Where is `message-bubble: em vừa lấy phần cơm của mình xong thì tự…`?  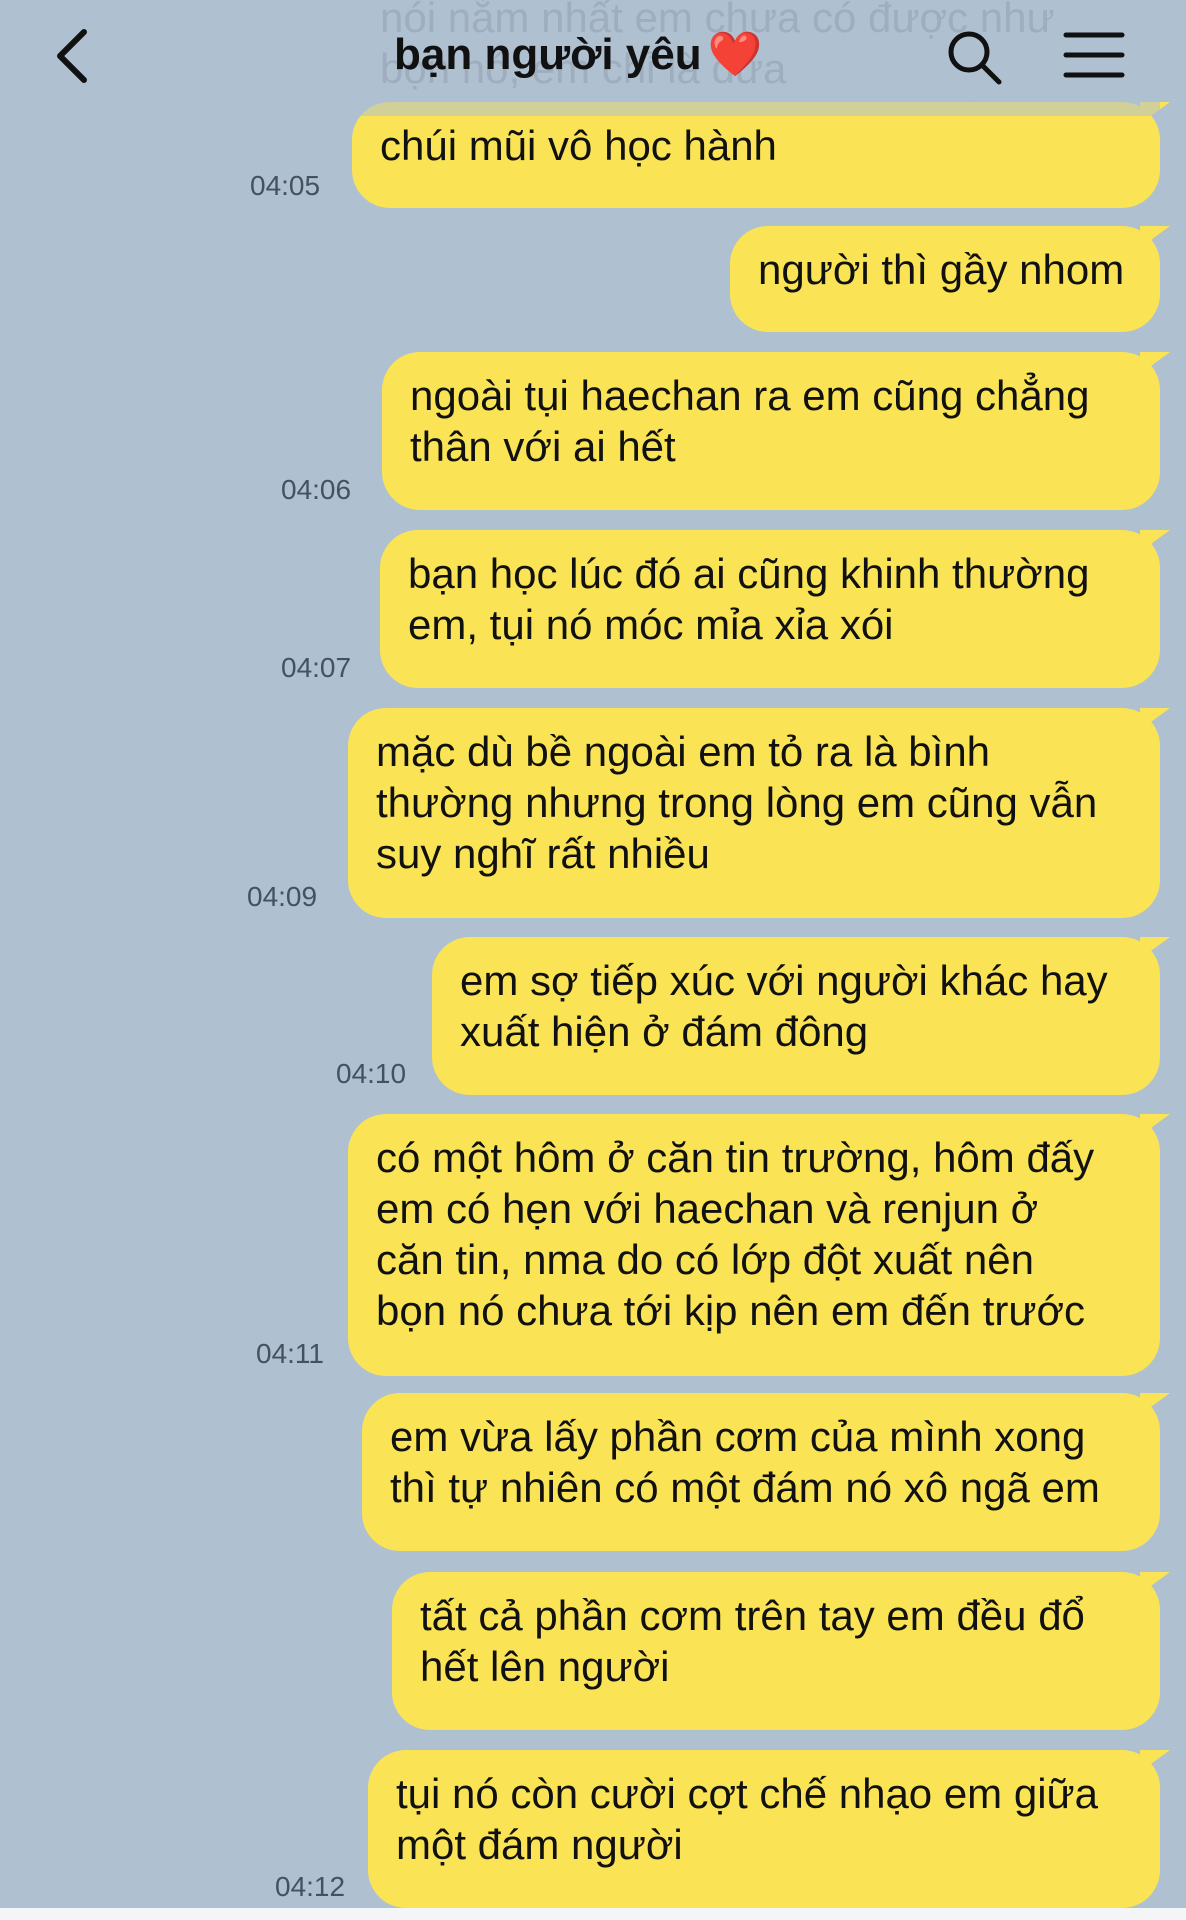 message-bubble: em vừa lấy phần cơm của mình xong thì tự… is located at coordinates (766, 1472).